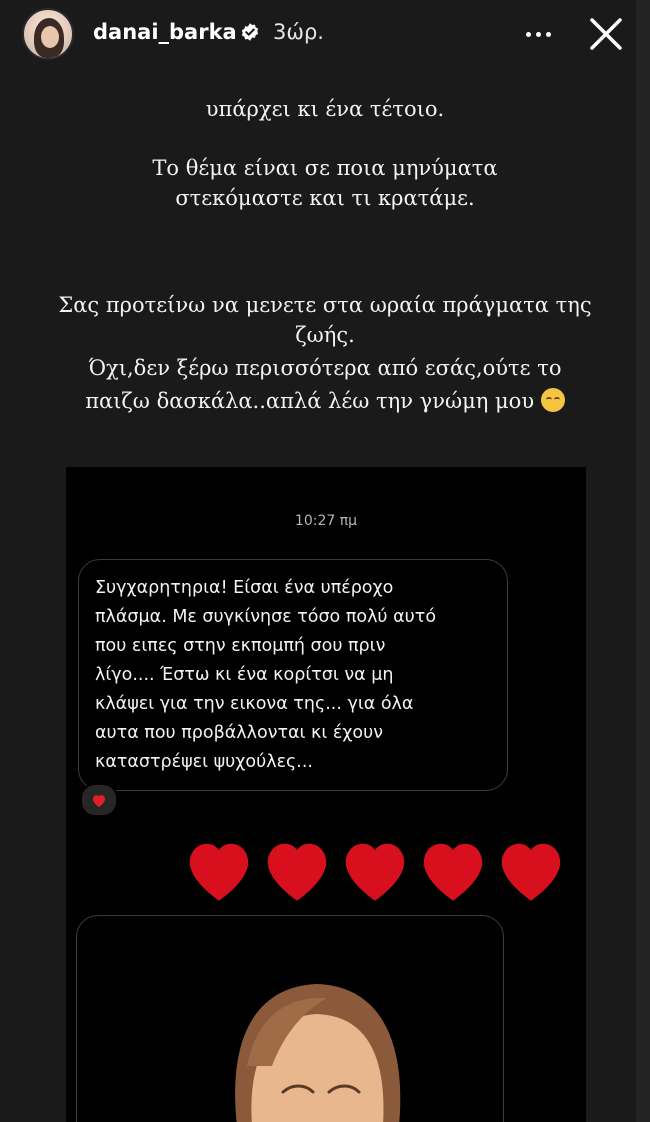 Image resolution: width=650 pixels, height=1122 pixels. What do you see at coordinates (240, 646) in the screenshot?
I see `message-line: που ειπες στην εκπομπή σου πριν` at bounding box center [240, 646].